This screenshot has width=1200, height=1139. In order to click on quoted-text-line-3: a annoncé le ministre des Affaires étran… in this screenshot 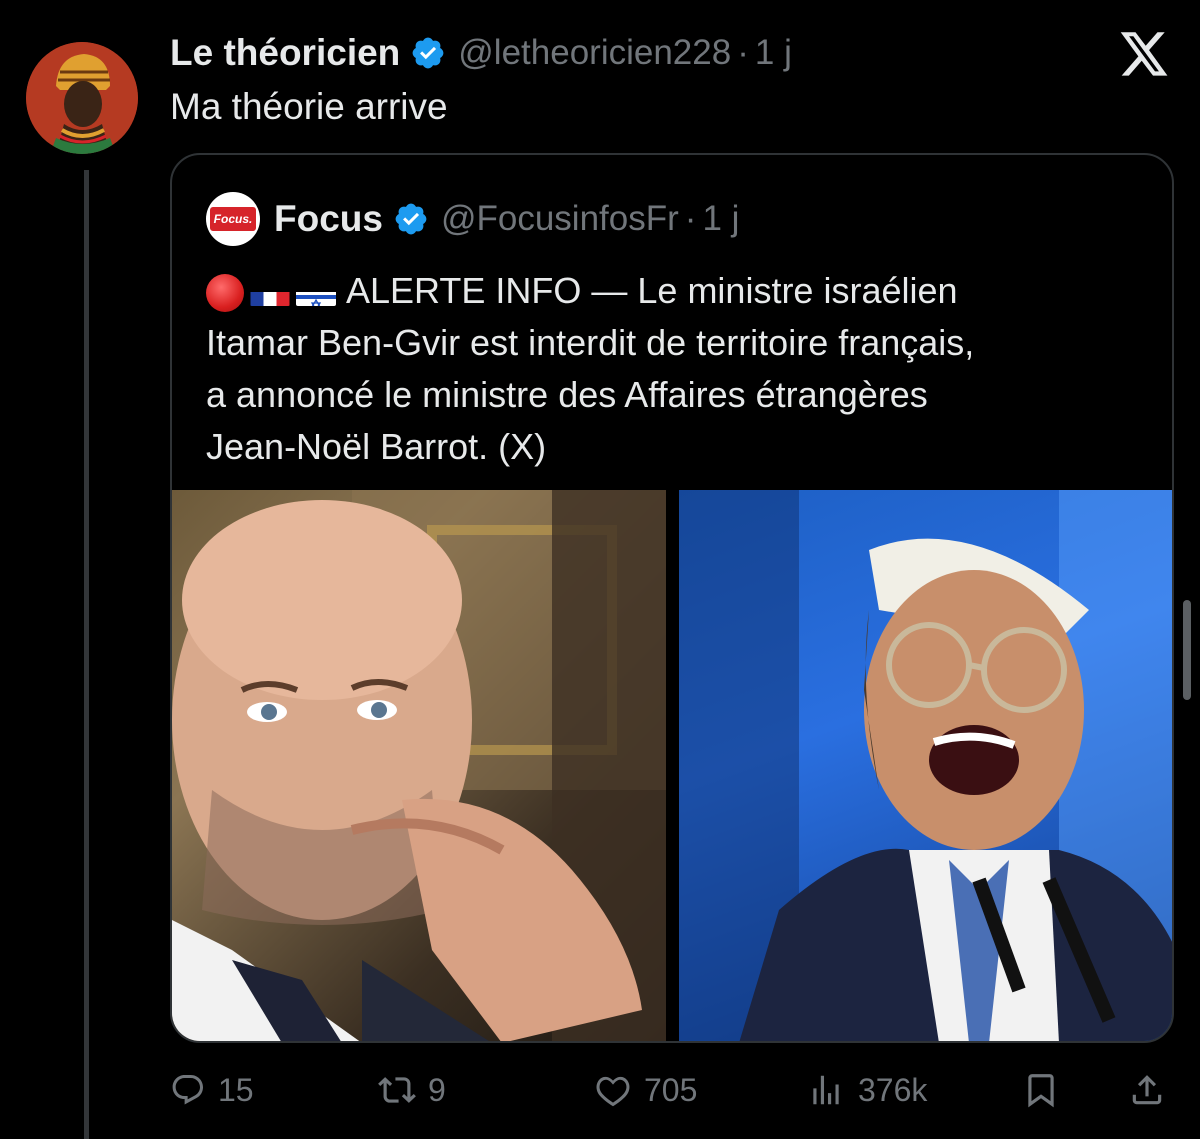, I will do `click(567, 394)`.